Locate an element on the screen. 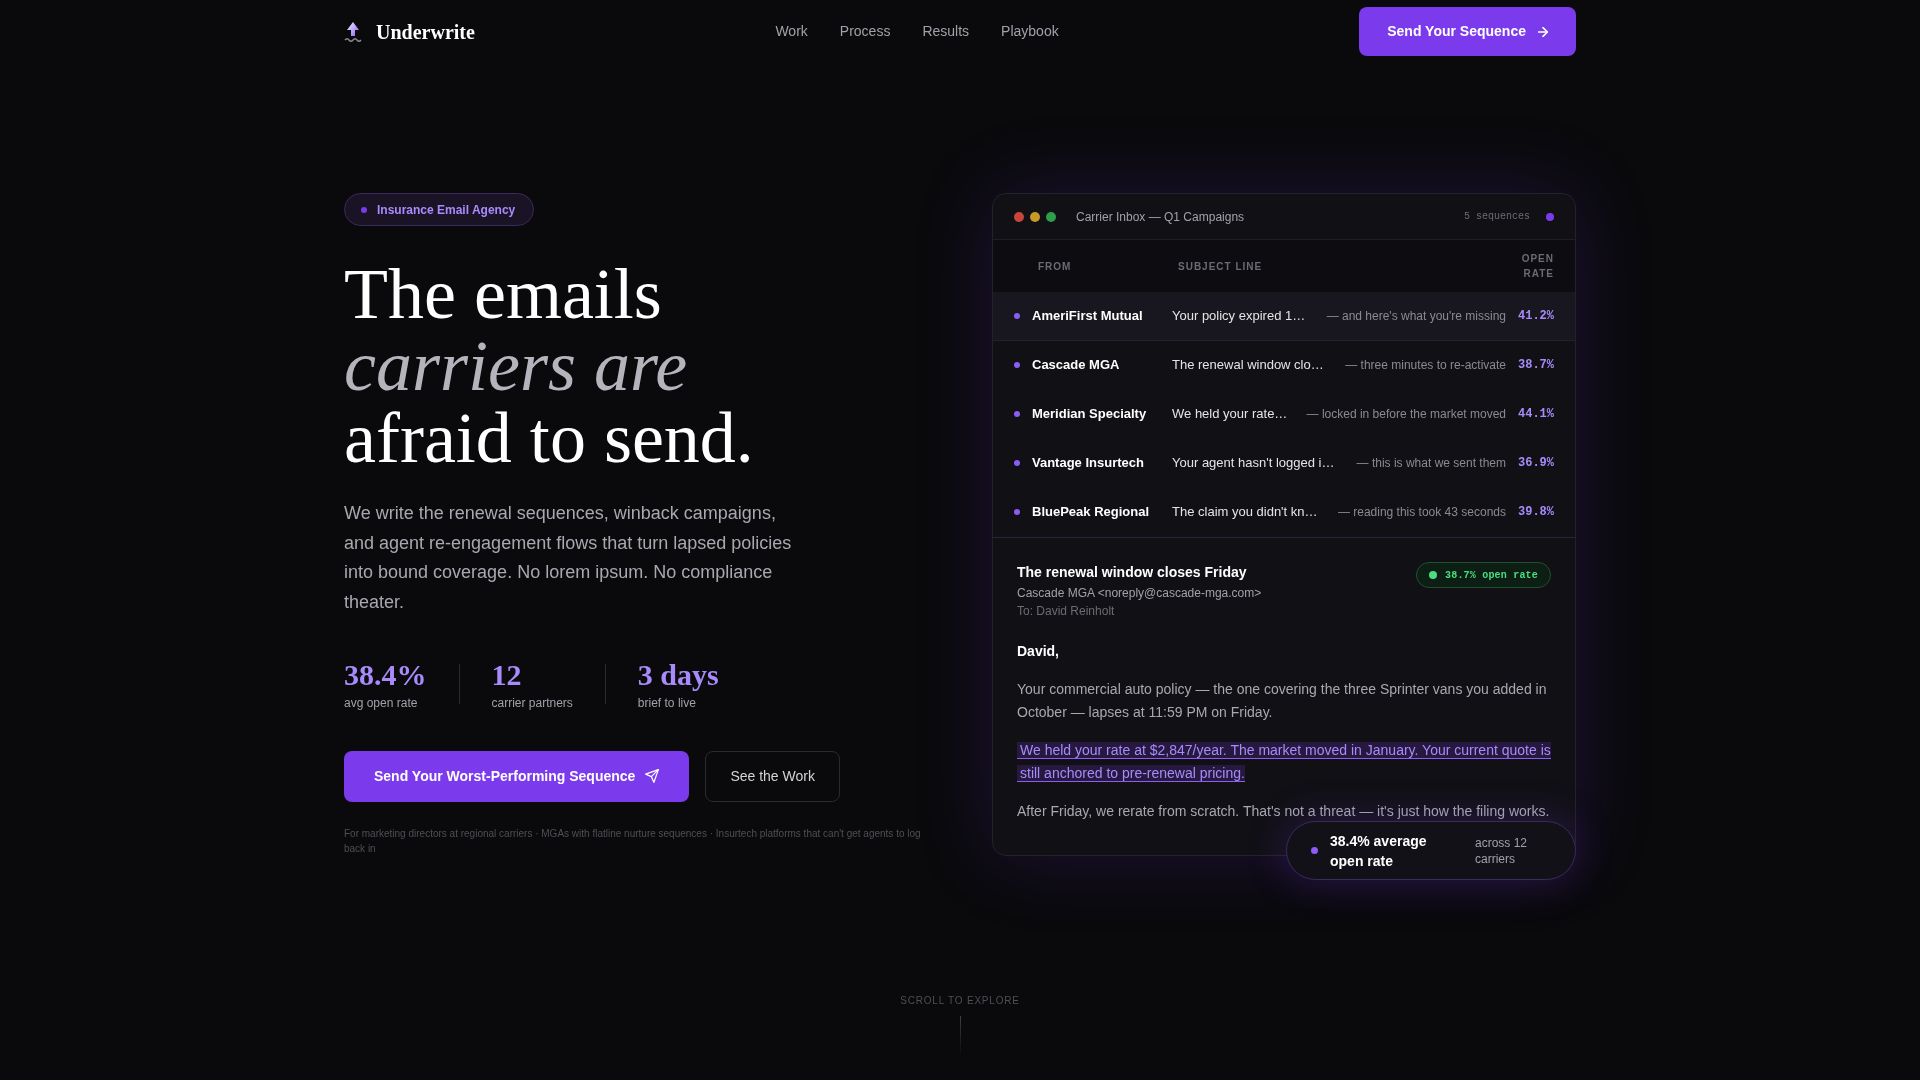 The width and height of the screenshot is (1920, 1080). email-subject: The renewal window closes Friday is located at coordinates (1132, 572).